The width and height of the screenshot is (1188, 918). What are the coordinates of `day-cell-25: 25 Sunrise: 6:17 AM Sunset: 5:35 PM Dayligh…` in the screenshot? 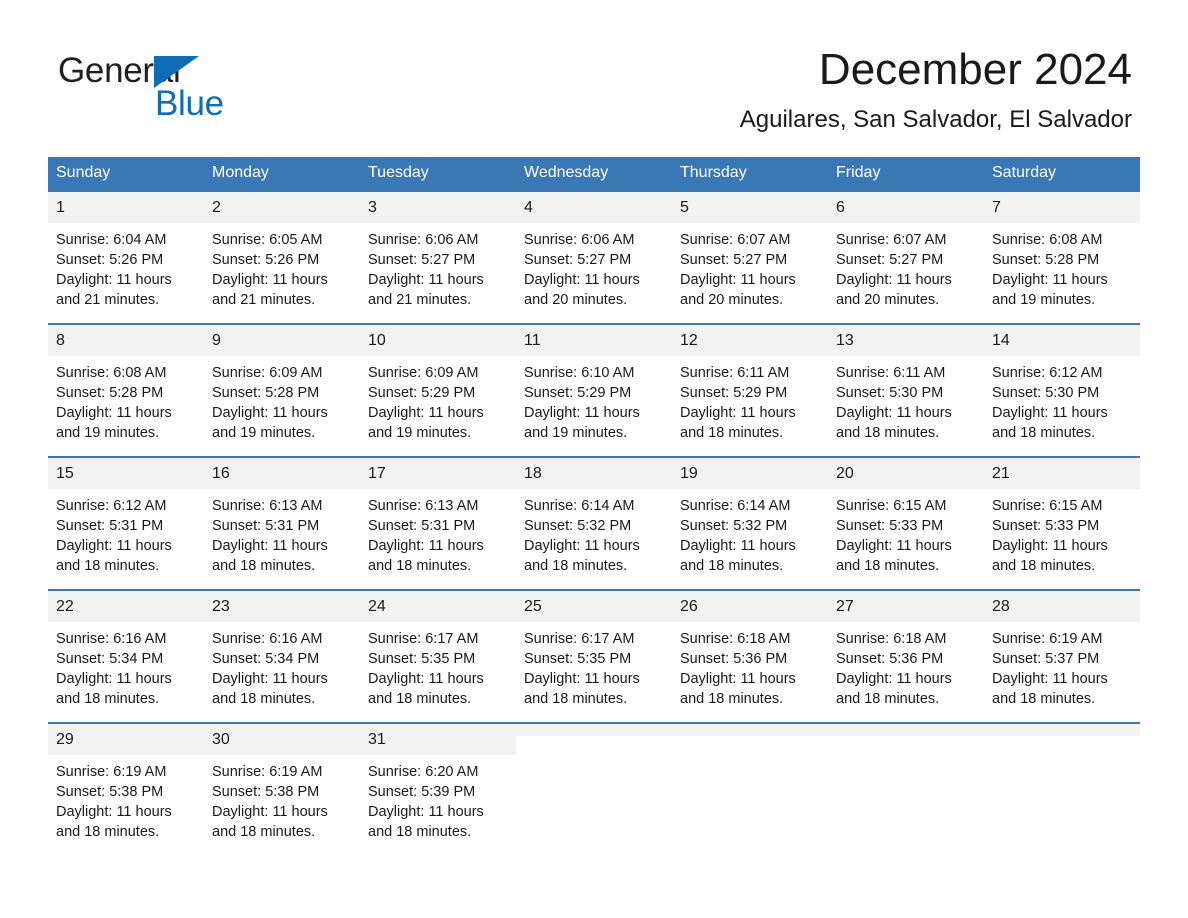 It's located at (594, 655).